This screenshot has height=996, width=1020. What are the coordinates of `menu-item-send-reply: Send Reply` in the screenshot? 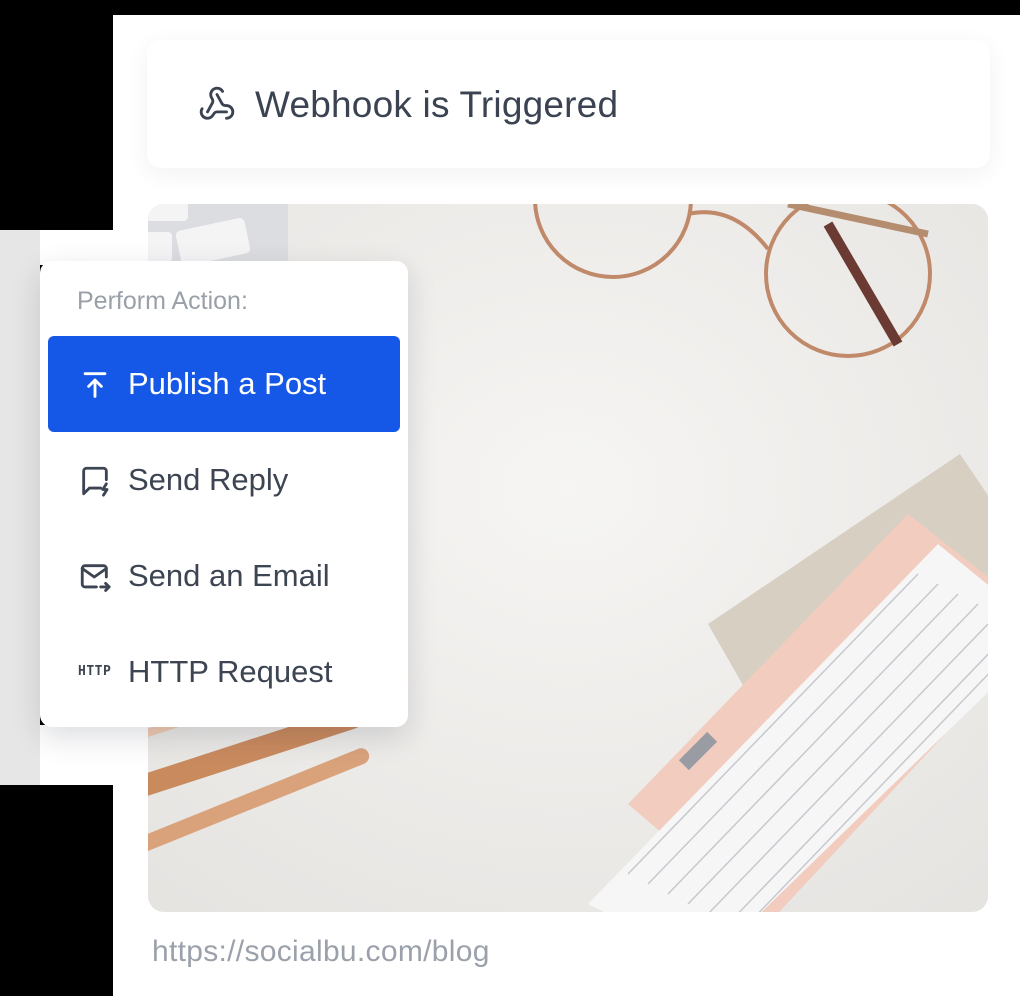 It's located at (224, 480).